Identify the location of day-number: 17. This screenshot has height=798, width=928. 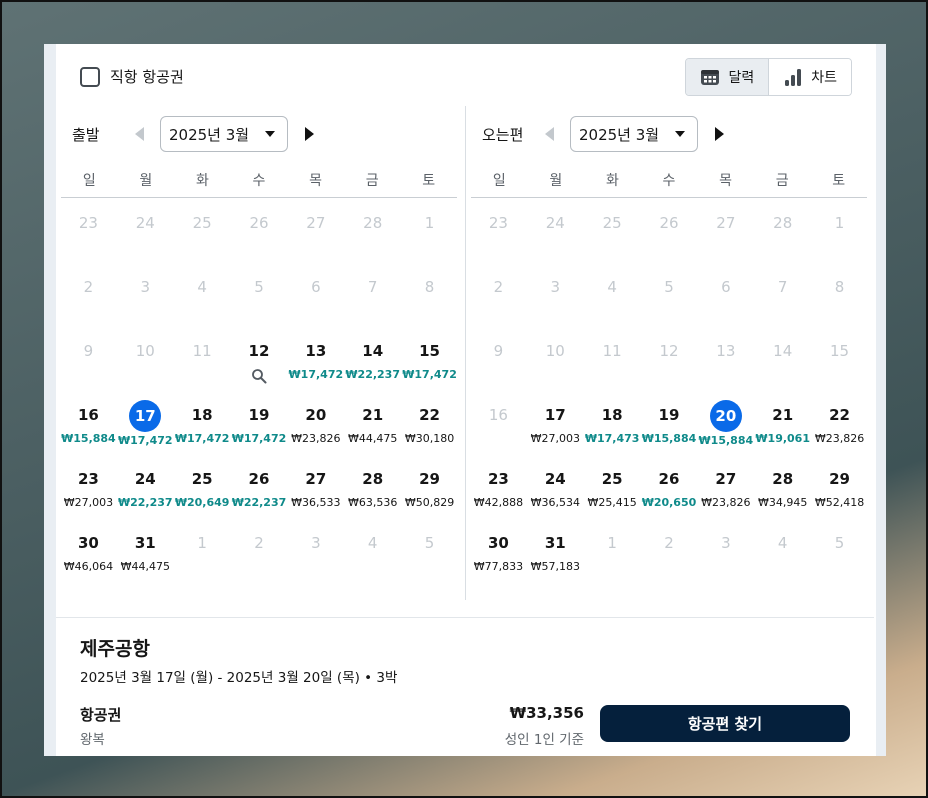
(555, 415).